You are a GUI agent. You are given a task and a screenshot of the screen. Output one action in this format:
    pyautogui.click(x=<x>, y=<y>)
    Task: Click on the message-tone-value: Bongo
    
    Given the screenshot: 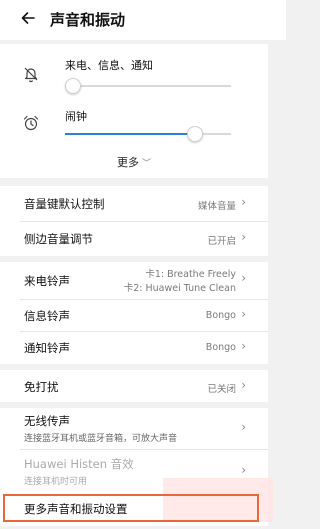 What is the action you would take?
    pyautogui.click(x=220, y=315)
    